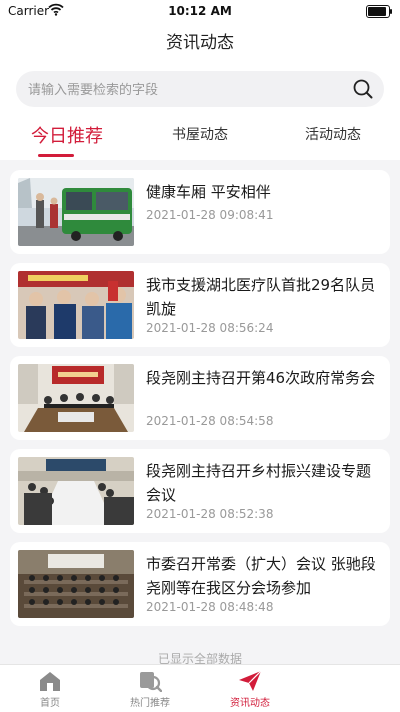  Describe the element at coordinates (259, 483) in the screenshot. I see `news-title: 段尧刚主持召开乡村振兴建设专题会议` at that location.